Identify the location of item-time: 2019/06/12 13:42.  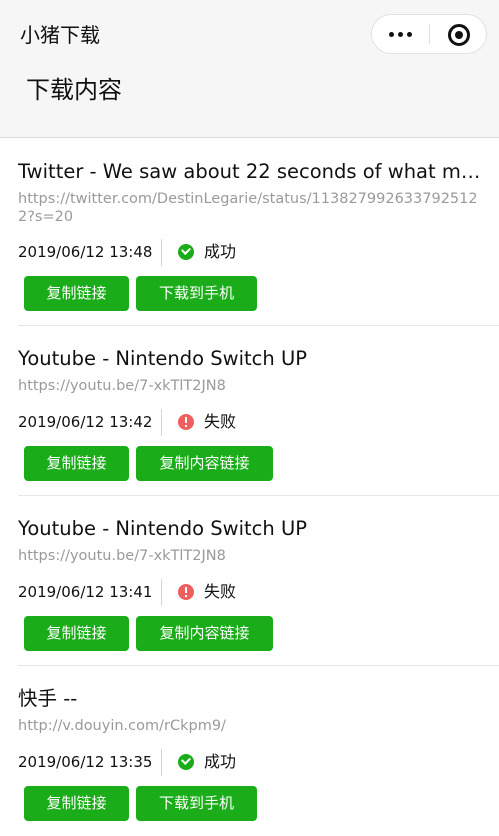
(85, 422).